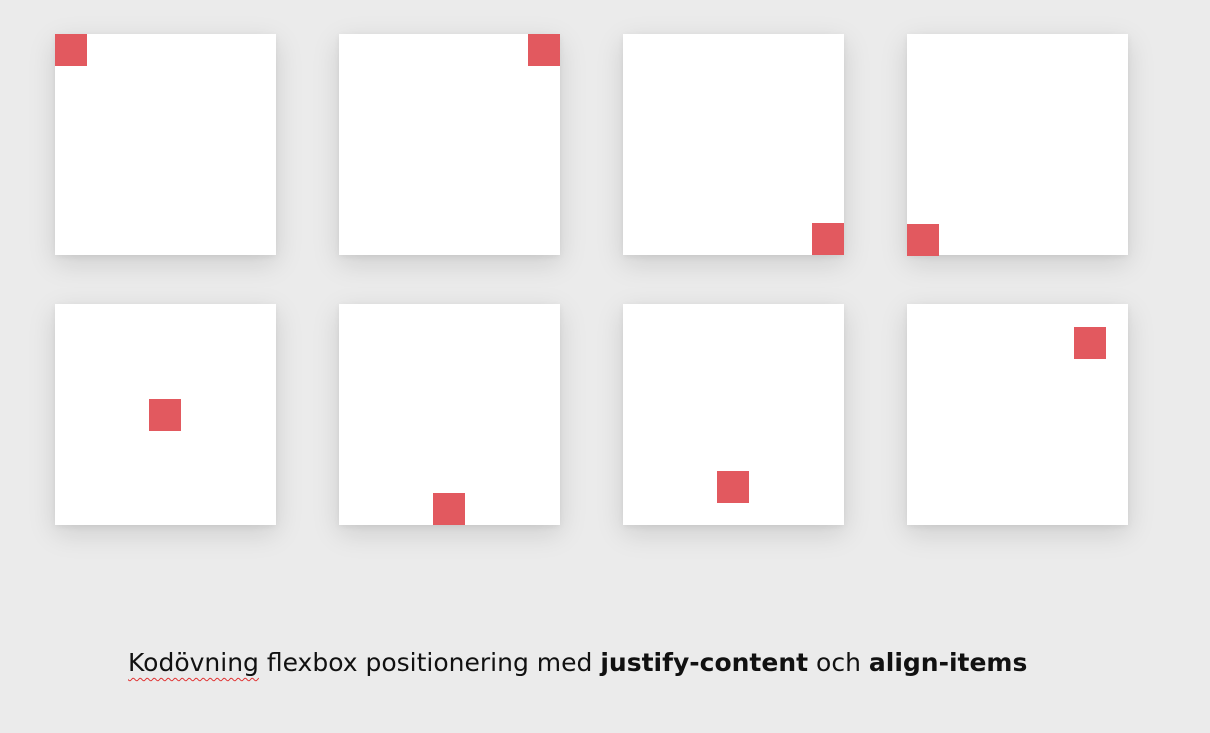  Describe the element at coordinates (948, 662) in the screenshot. I see `caption-bold-align-items: align-items` at that location.